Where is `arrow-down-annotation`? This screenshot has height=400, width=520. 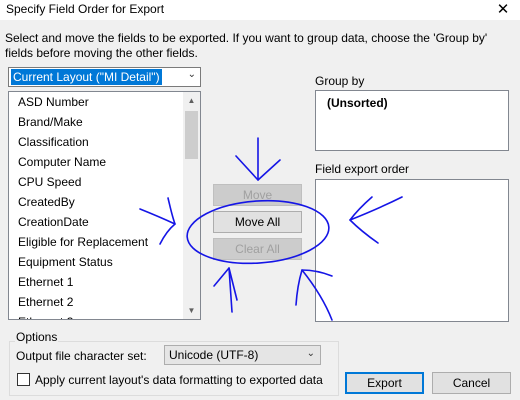 arrow-down-annotation is located at coordinates (258, 159).